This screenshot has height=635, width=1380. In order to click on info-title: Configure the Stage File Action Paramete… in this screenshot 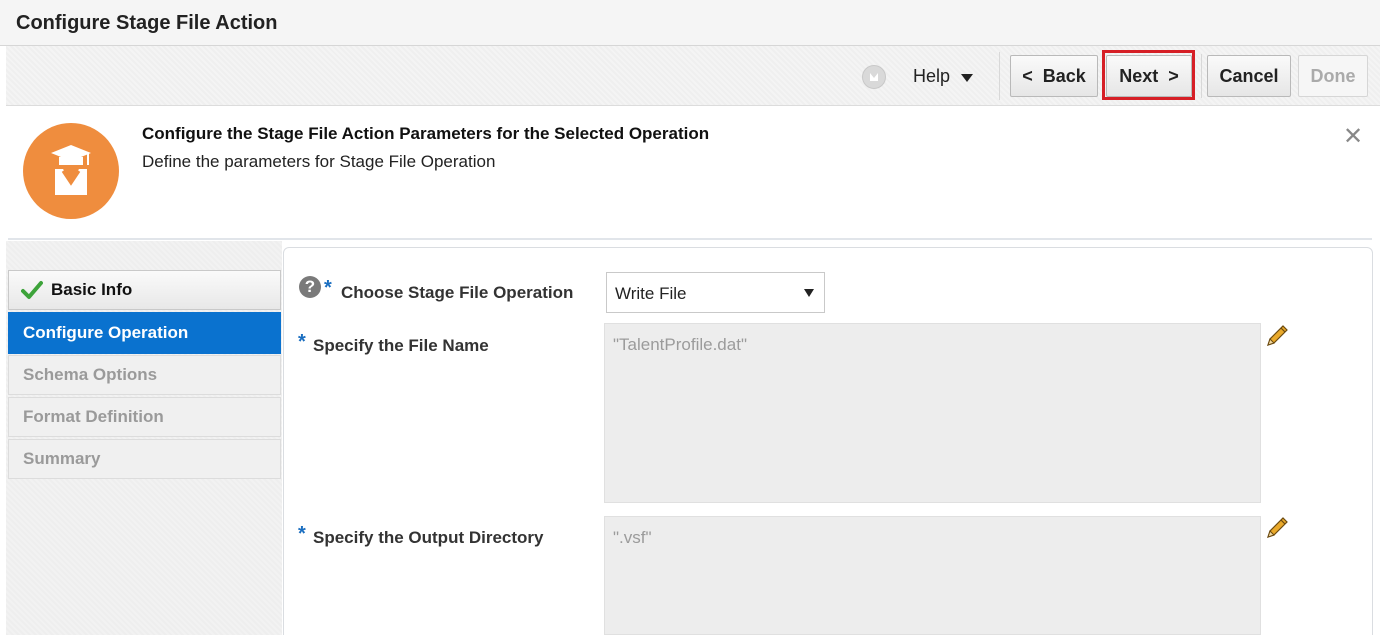, I will do `click(426, 133)`.